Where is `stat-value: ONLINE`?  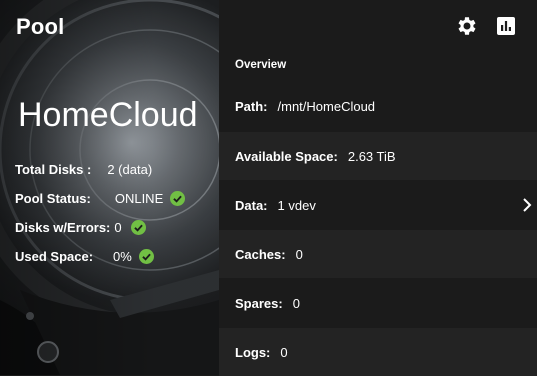 stat-value: ONLINE is located at coordinates (139, 198).